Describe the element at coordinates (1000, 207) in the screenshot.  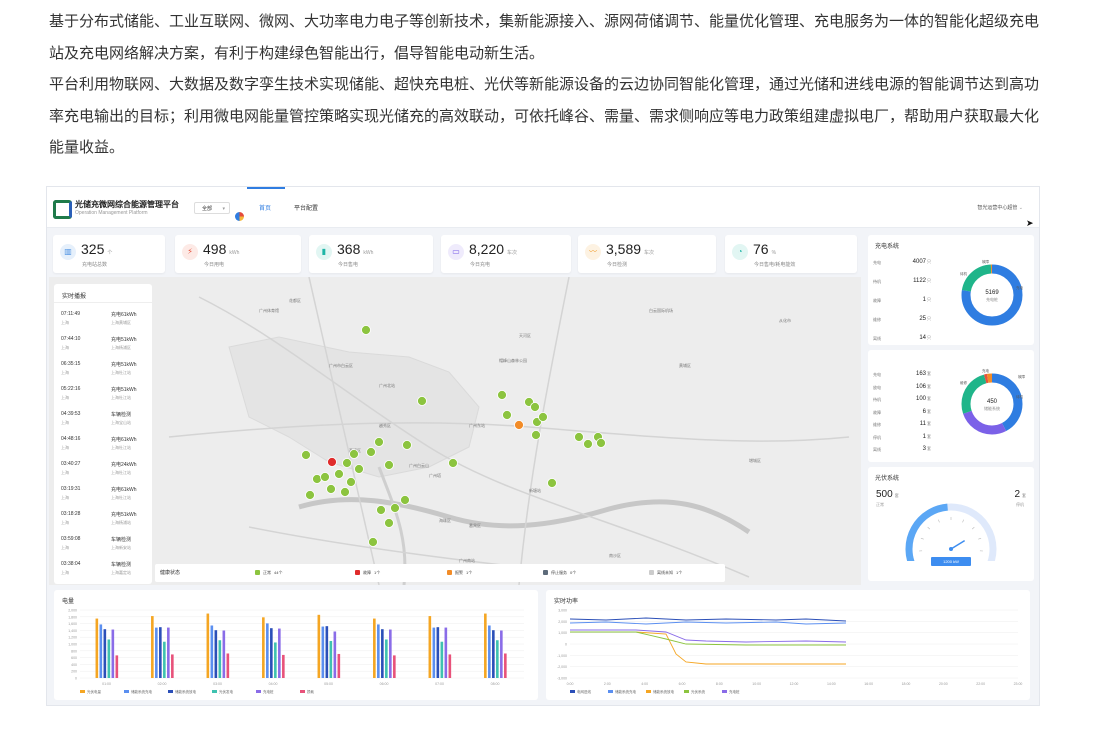
I see `user-menu: 智光运营中心超管 ⌄` at that location.